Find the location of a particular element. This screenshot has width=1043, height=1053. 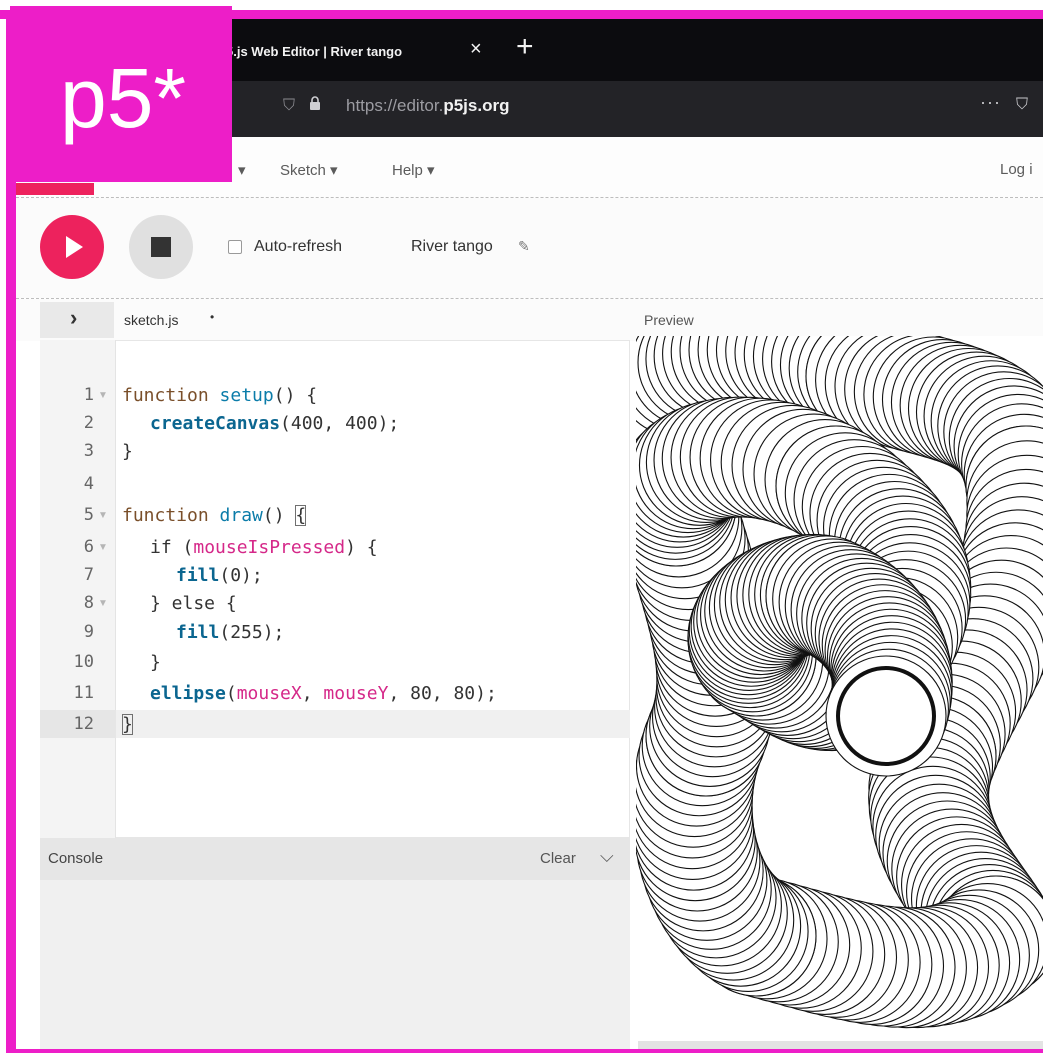

menu-help: Help ▾ is located at coordinates (413, 170).